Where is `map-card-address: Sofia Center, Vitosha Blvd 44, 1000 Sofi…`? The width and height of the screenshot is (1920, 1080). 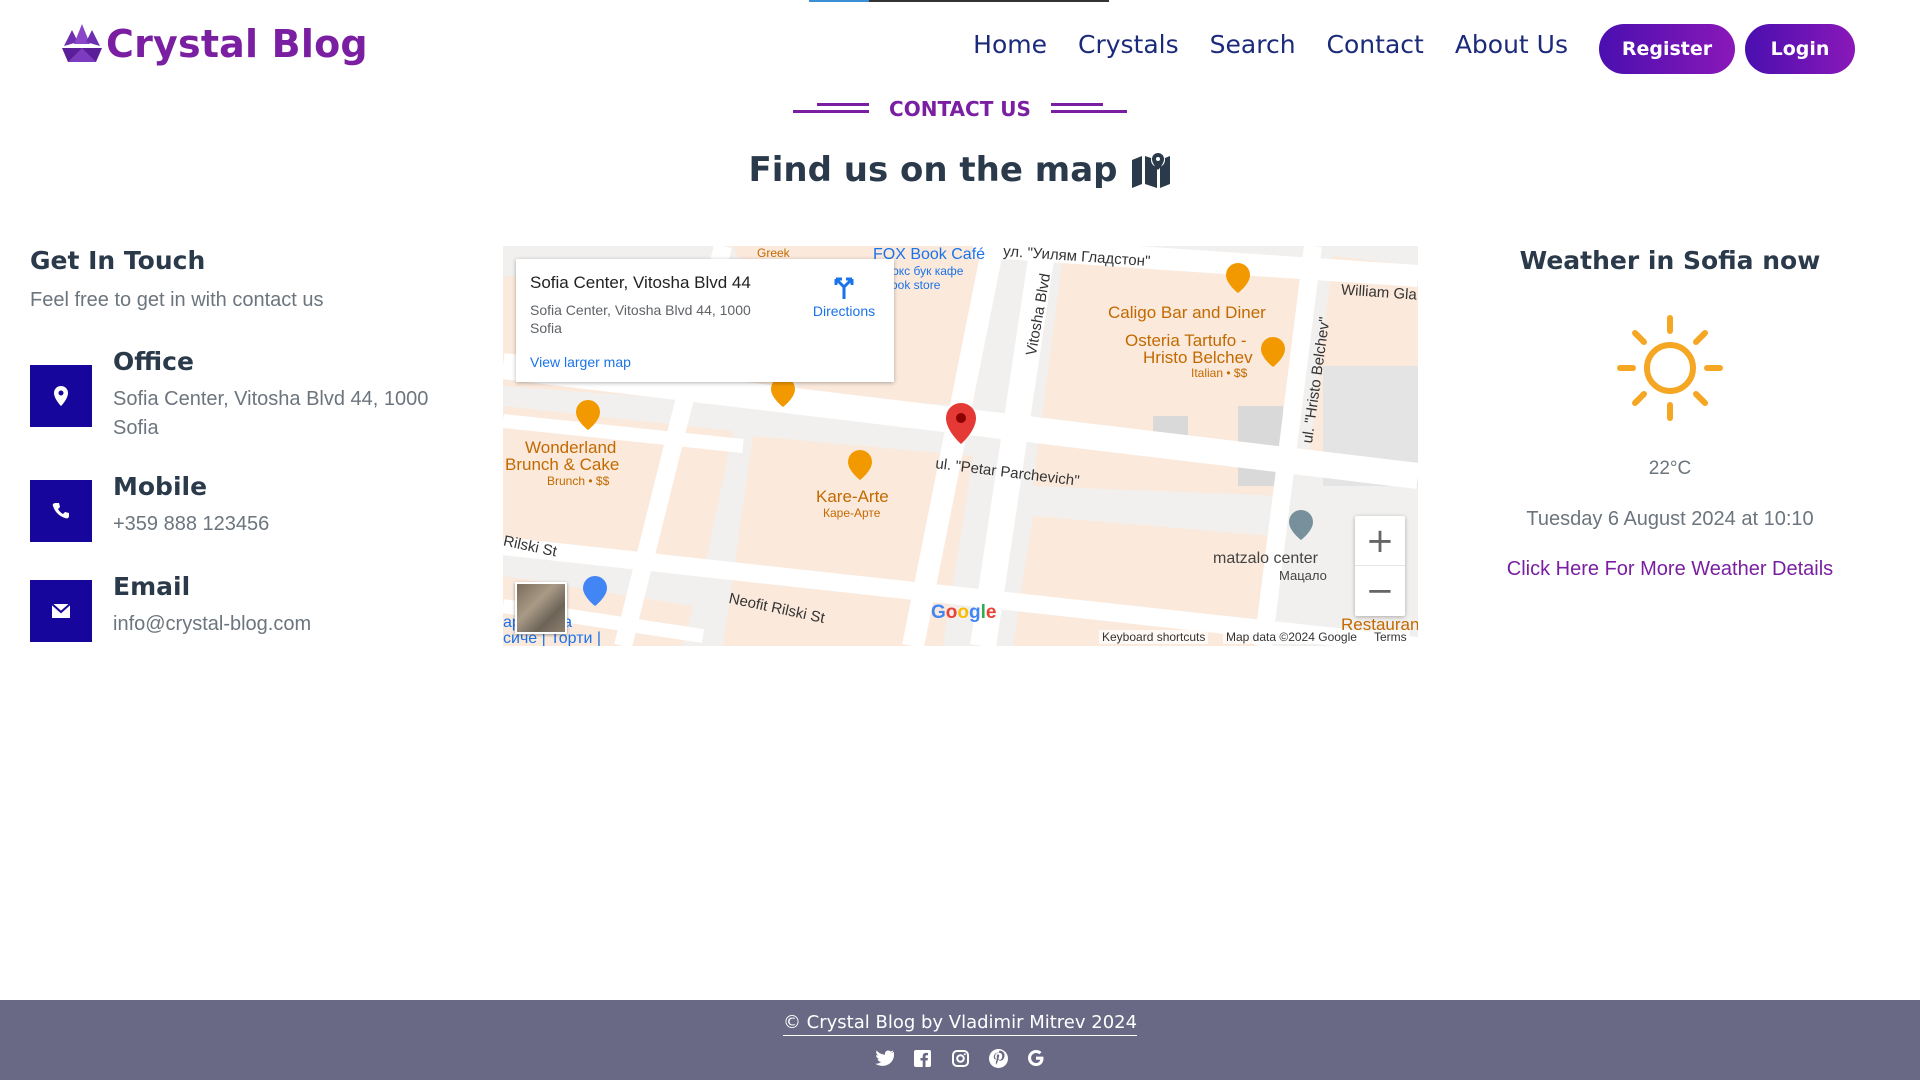 map-card-address: Sofia Center, Vitosha Blvd 44, 1000 Sofi… is located at coordinates (640, 319).